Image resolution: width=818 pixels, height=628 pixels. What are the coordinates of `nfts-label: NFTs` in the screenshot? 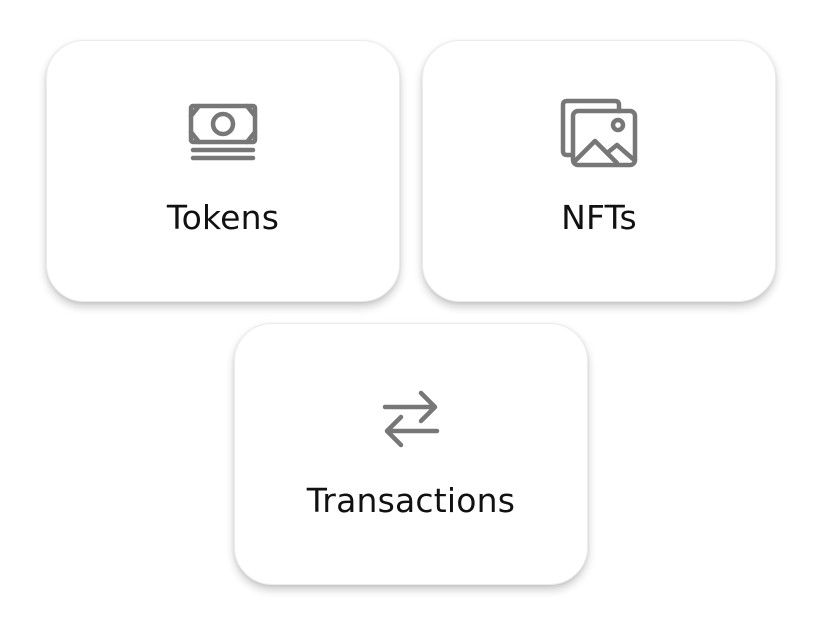 It's located at (599, 217).